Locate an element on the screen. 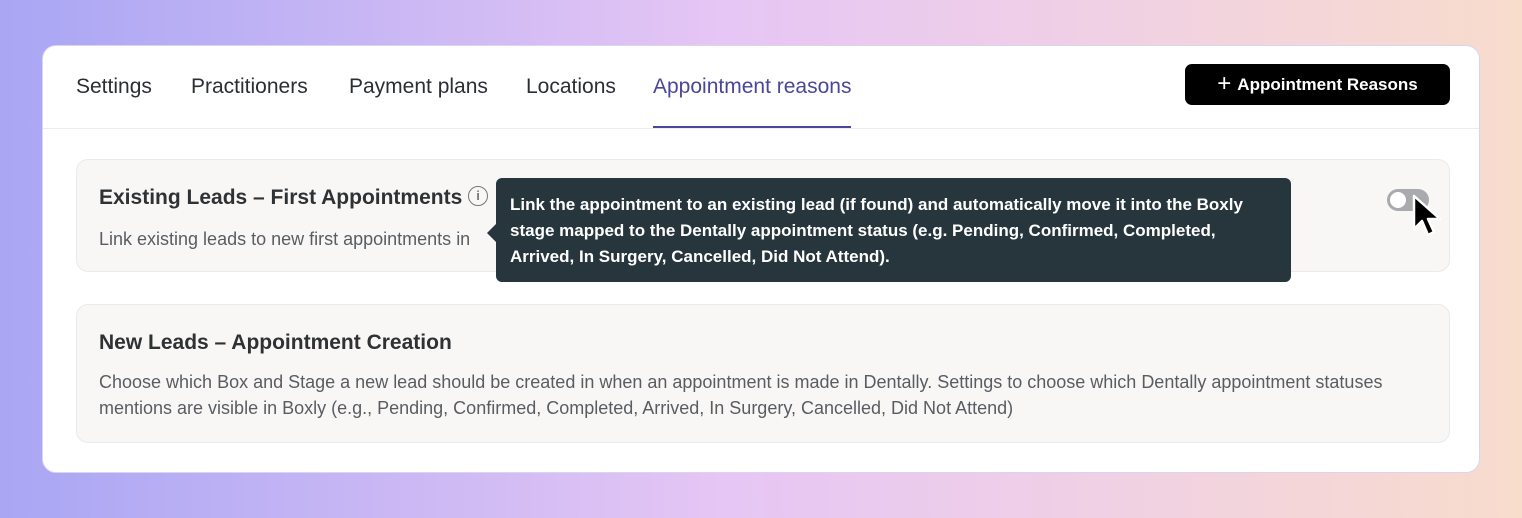  mouse-cursor-icon is located at coordinates (1427, 215).